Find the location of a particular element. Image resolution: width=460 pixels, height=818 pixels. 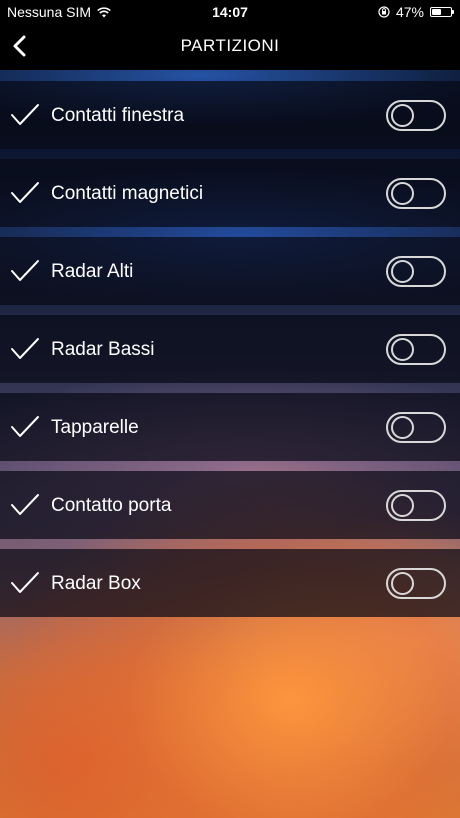

partition-label: Contatto porta is located at coordinates (111, 505).